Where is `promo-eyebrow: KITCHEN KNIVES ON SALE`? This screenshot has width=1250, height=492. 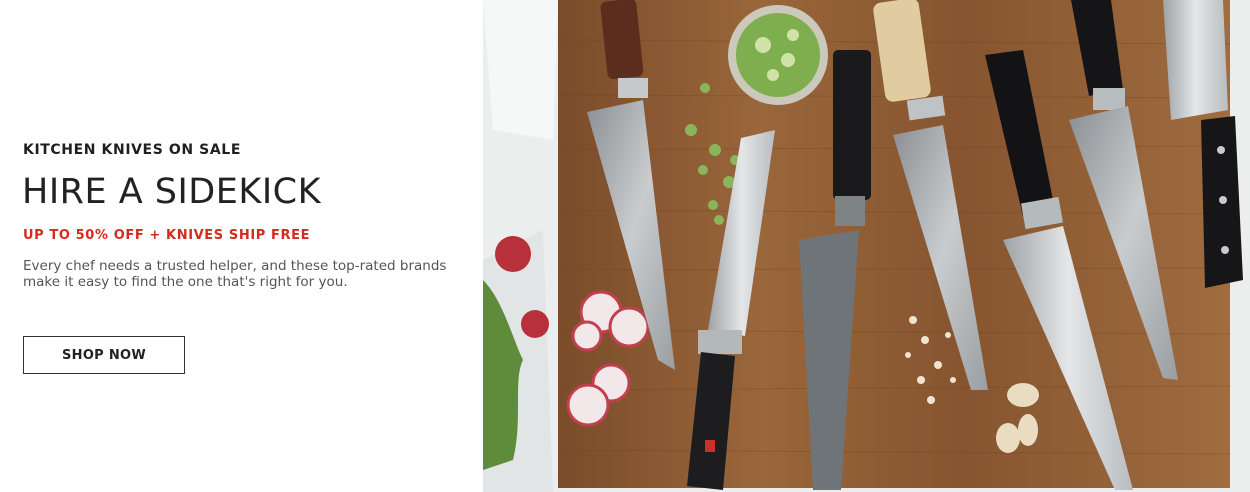
promo-eyebrow: KITCHEN KNIVES ON SALE is located at coordinates (132, 150).